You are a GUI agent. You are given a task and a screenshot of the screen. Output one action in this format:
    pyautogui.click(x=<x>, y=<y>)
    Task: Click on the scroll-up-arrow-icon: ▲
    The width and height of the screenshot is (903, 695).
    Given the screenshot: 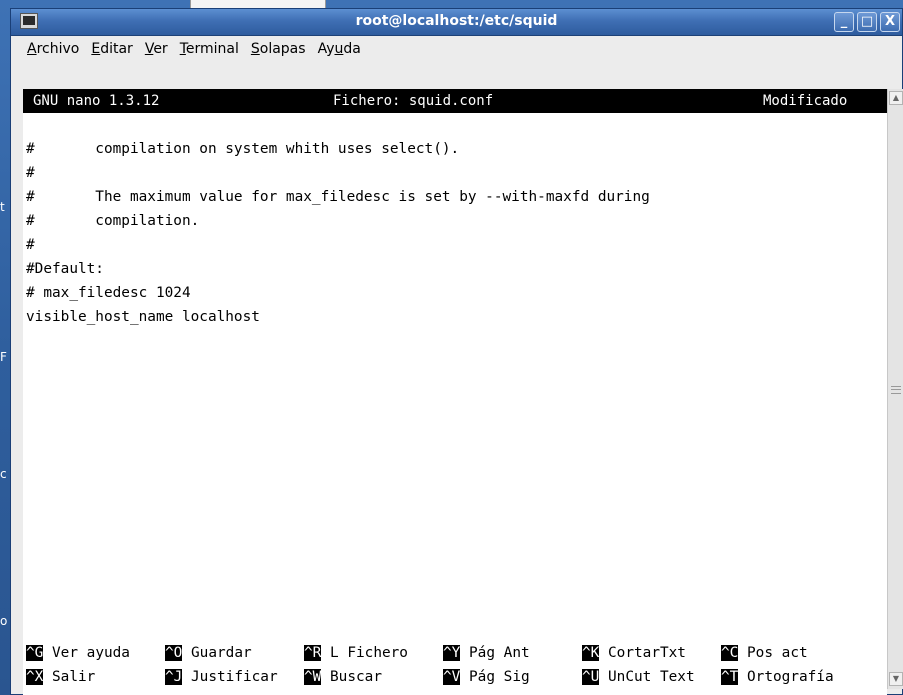 What is the action you would take?
    pyautogui.click(x=896, y=98)
    